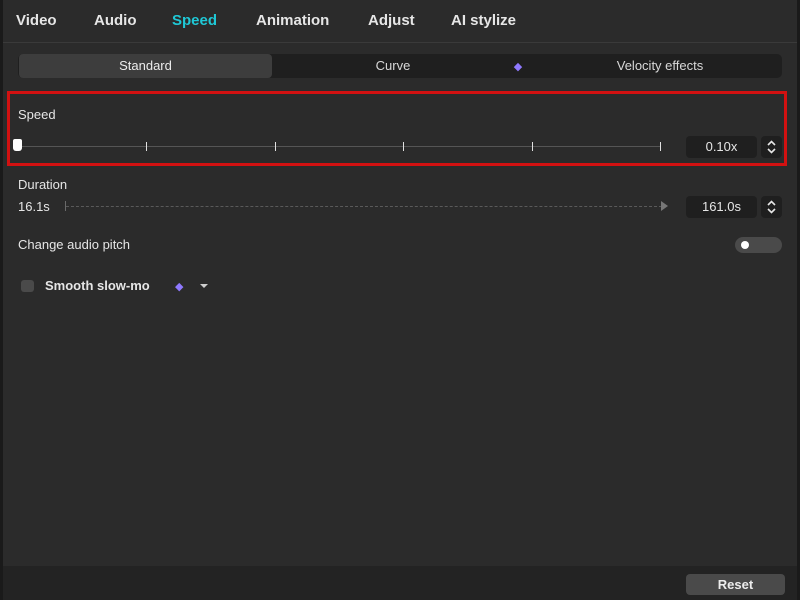 The image size is (800, 600). Describe the element at coordinates (97, 285) in the screenshot. I see `smooth-slowmo-label: Smooth slow-mo` at that location.